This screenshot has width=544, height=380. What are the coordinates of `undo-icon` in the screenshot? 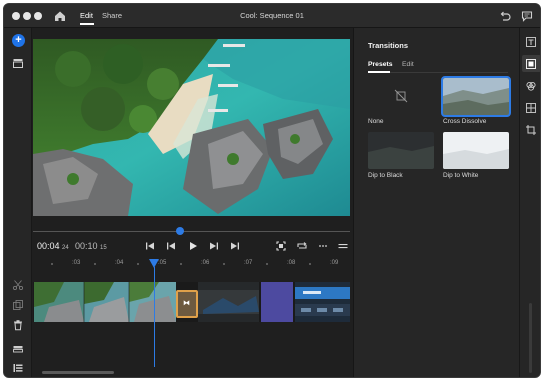 It's located at (505, 16).